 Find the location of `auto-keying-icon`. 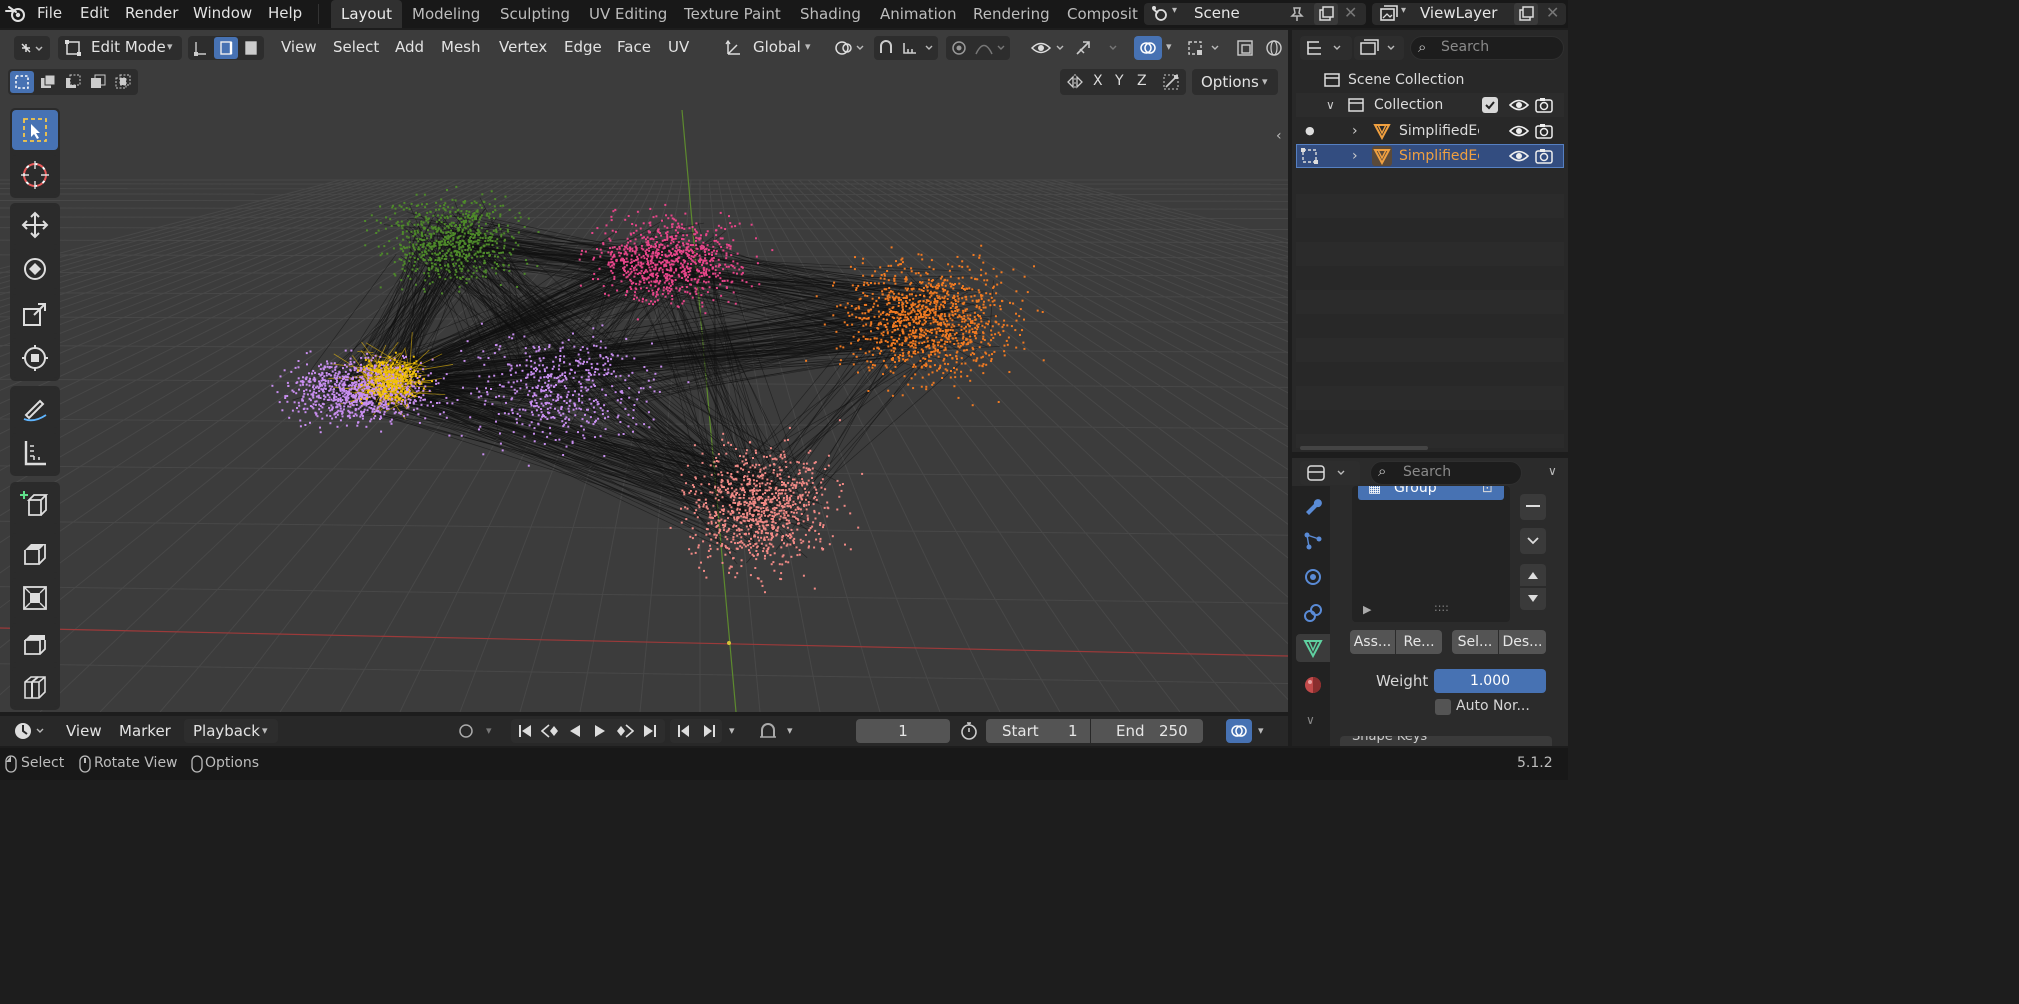

auto-keying-icon is located at coordinates (768, 731).